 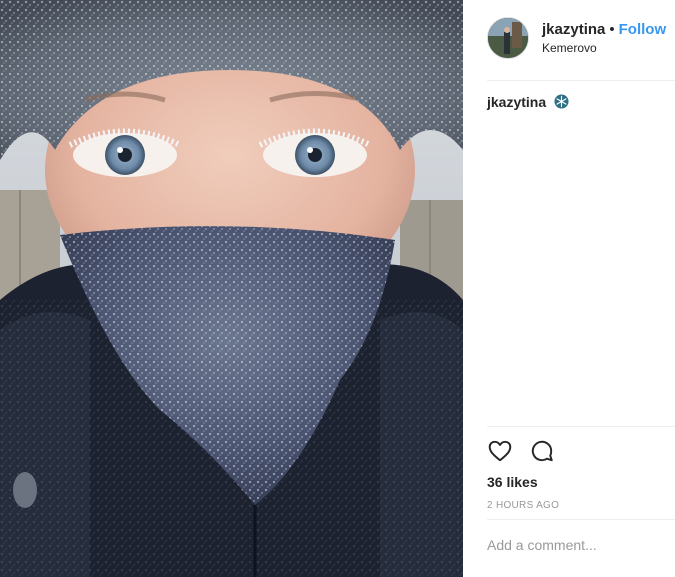 I want to click on comment-divider, so click(x=581, y=519).